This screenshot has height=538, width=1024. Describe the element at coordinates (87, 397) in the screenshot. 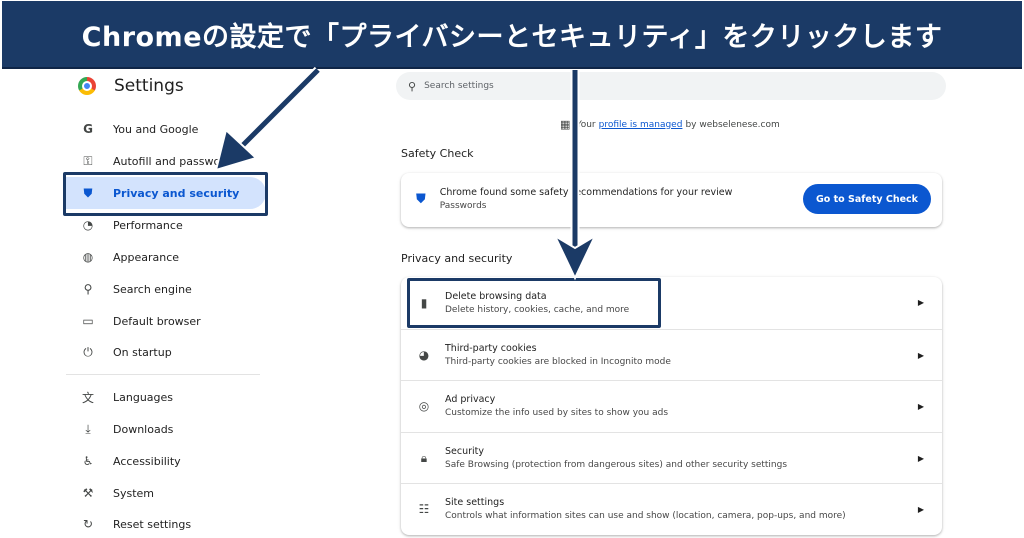

I see `translate-icon: 文` at that location.